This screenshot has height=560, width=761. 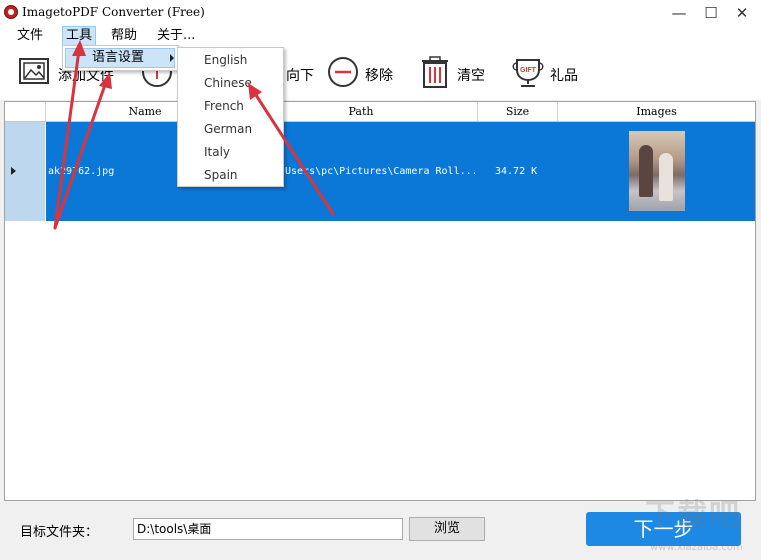 I want to click on column-header-images: Images, so click(x=656, y=111).